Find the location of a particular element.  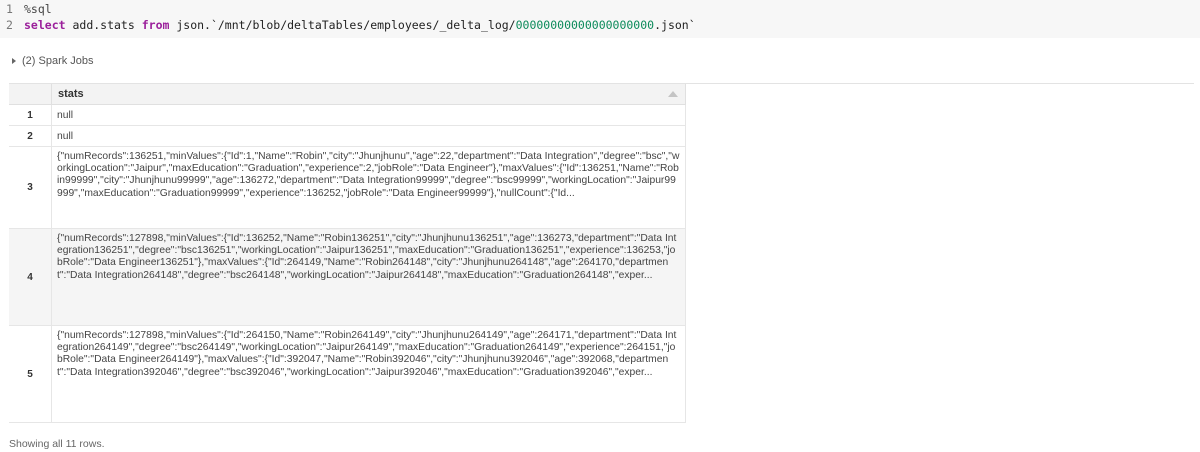

spark-jobs-toggle: (2) Spark Jobs is located at coordinates (53, 61).